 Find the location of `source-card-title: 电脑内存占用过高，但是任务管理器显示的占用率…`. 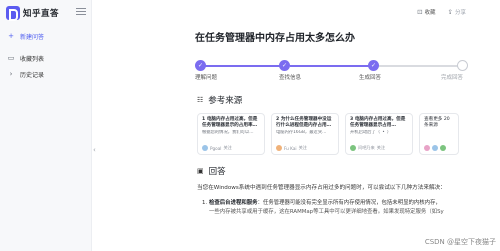

source-card-title: 电脑内存占用过高，但是任务管理器显示的占用率… is located at coordinates (230, 123).